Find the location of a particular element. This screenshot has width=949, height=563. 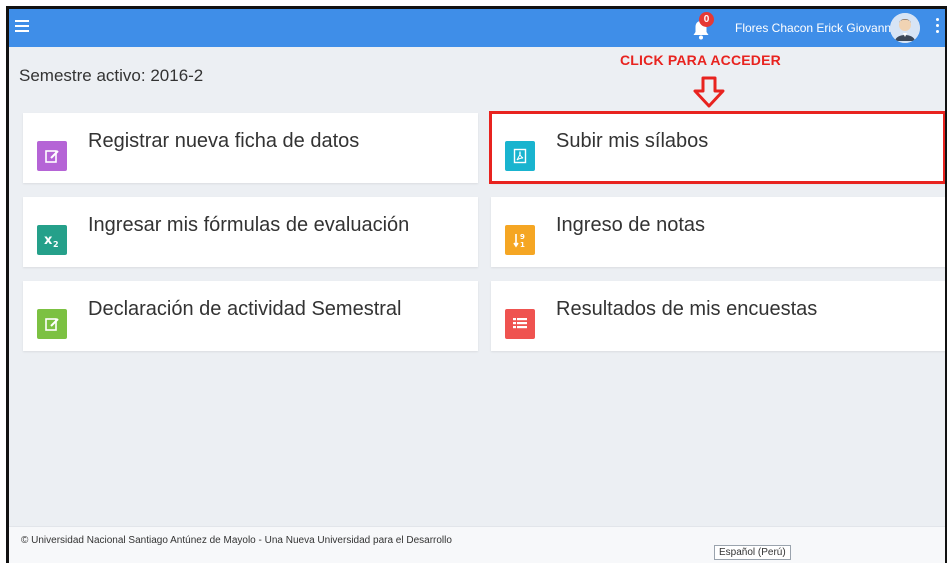

arrow-down-icon is located at coordinates (709, 92).